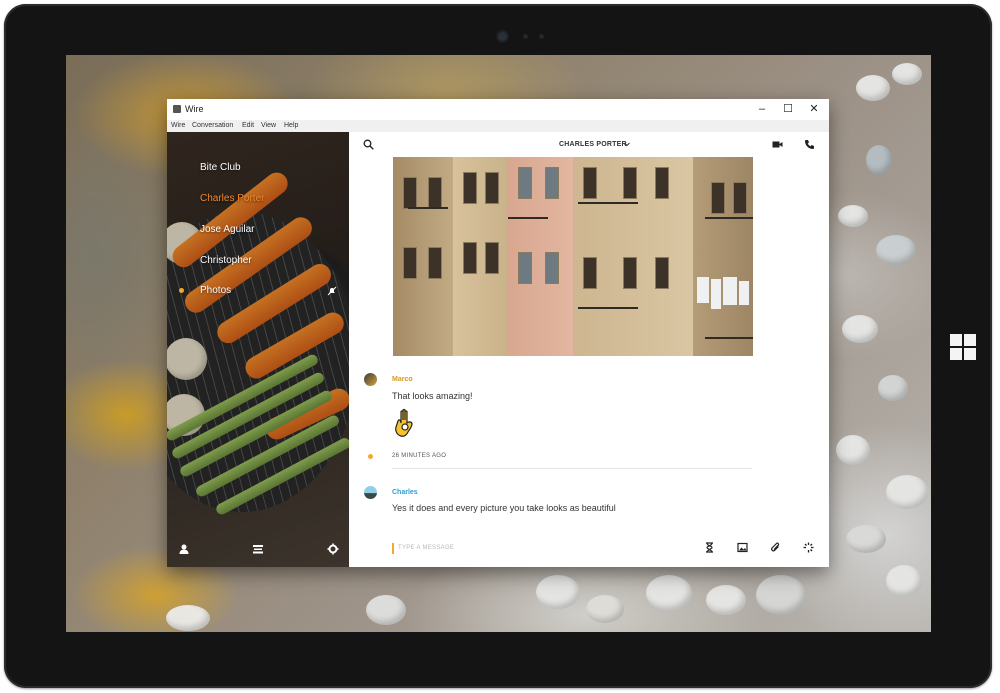 The width and height of the screenshot is (1000, 693). I want to click on menu-conversation: Conversation, so click(212, 125).